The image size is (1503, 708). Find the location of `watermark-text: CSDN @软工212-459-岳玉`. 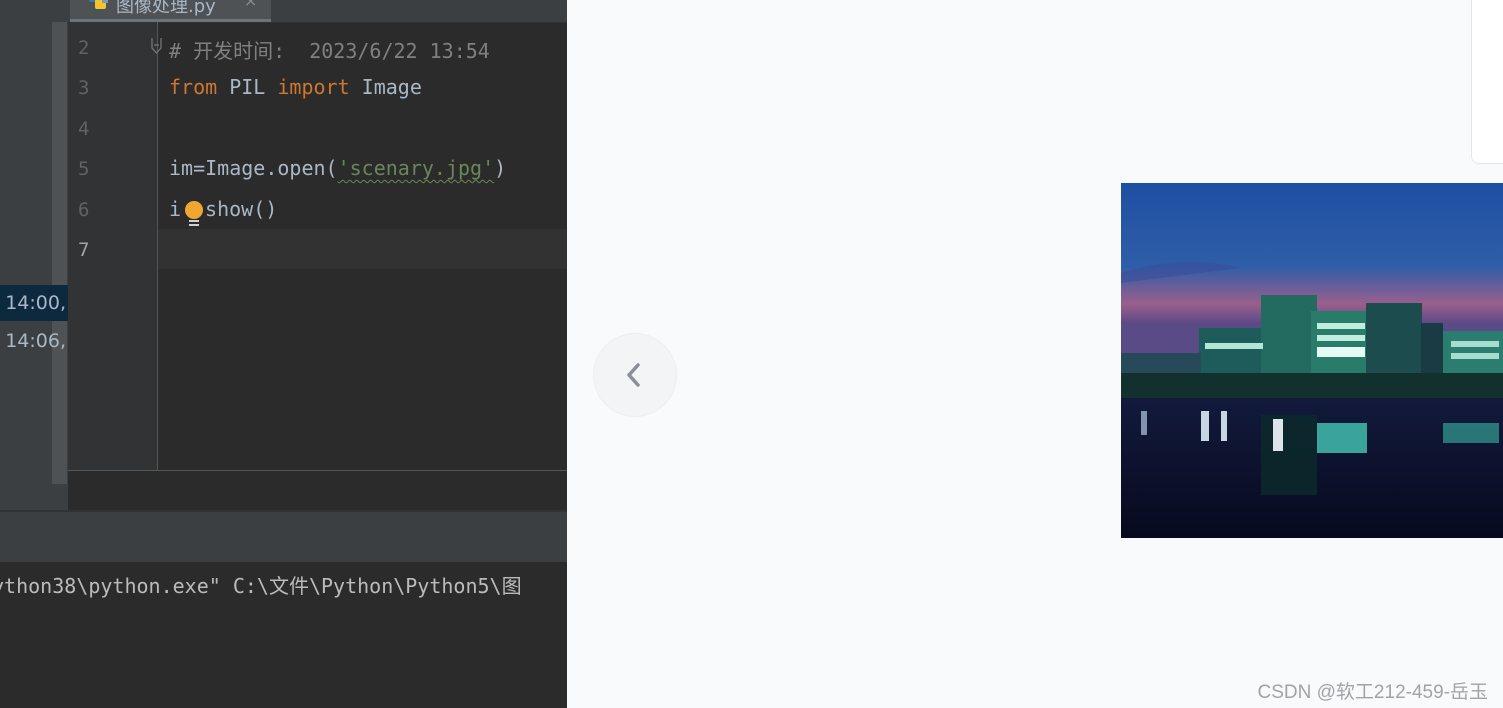

watermark-text: CSDN @软工212-459-岳玉 is located at coordinates (1372, 692).